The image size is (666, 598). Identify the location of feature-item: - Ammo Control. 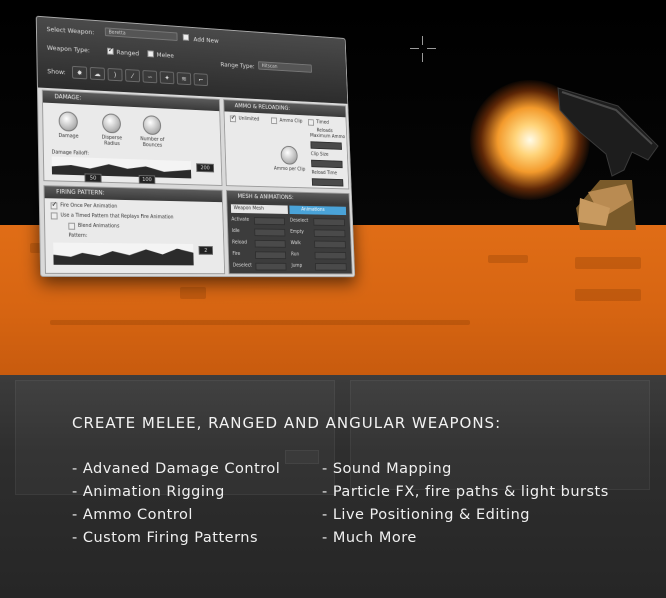
(132, 515).